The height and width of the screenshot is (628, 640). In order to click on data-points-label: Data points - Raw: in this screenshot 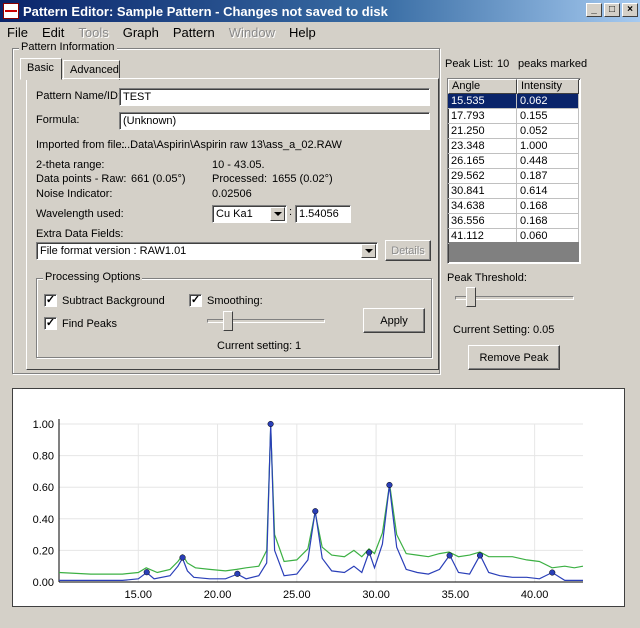, I will do `click(81, 179)`.